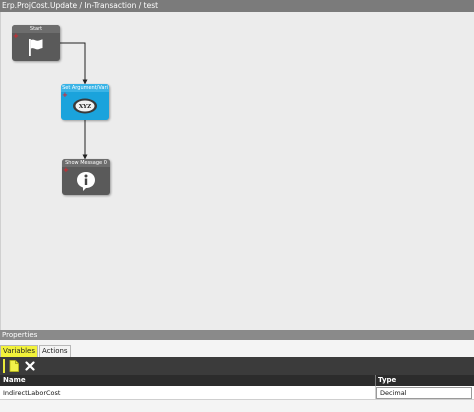  I want to click on xyz-icon: XYZ, so click(85, 106).